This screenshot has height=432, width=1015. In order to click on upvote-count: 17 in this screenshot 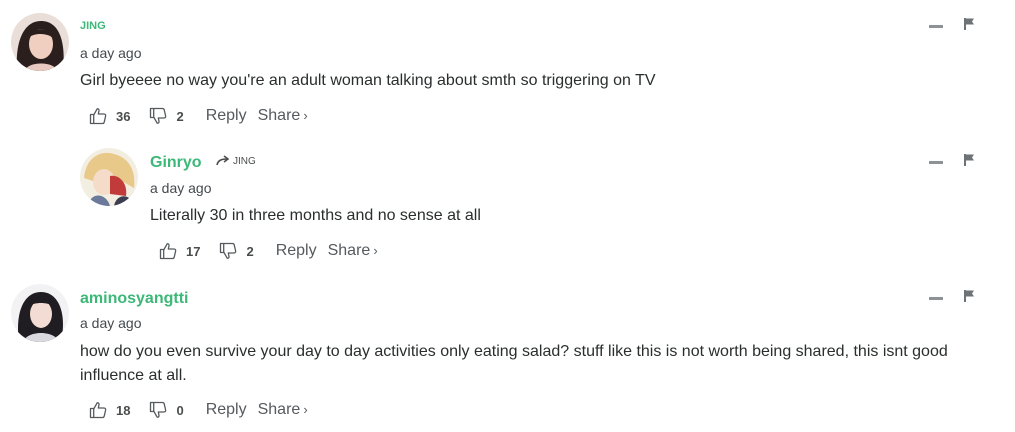, I will do `click(193, 251)`.